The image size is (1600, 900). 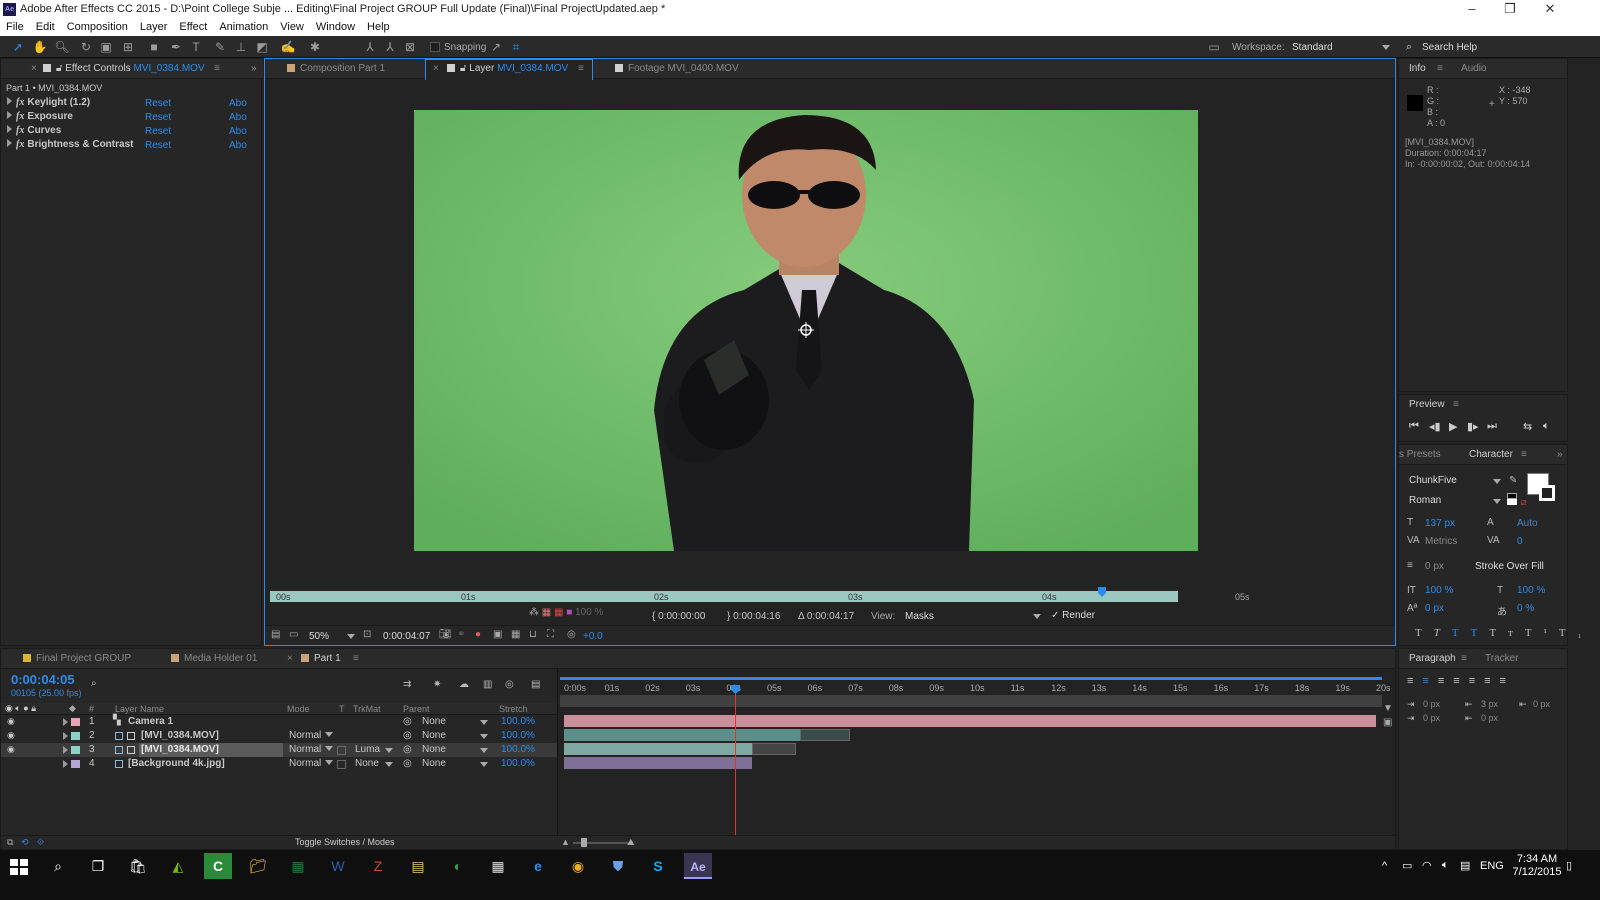 What do you see at coordinates (218, 866) in the screenshot?
I see `camtasia-icon: C` at bounding box center [218, 866].